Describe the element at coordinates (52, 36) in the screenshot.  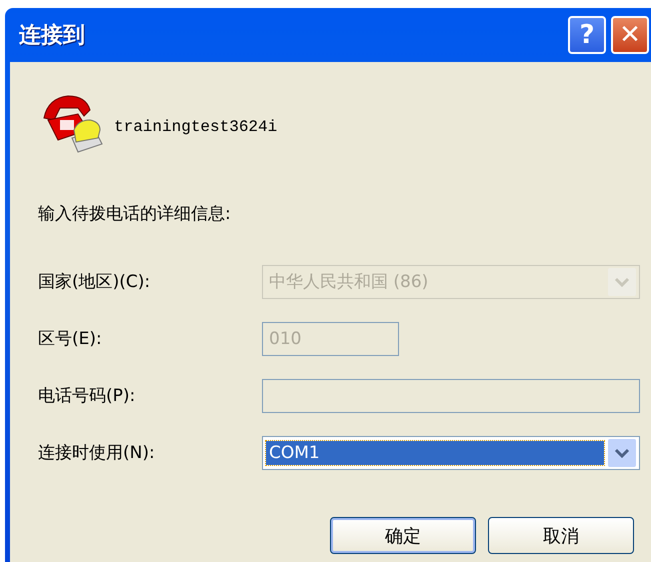
I see `window-title: 连接到` at that location.